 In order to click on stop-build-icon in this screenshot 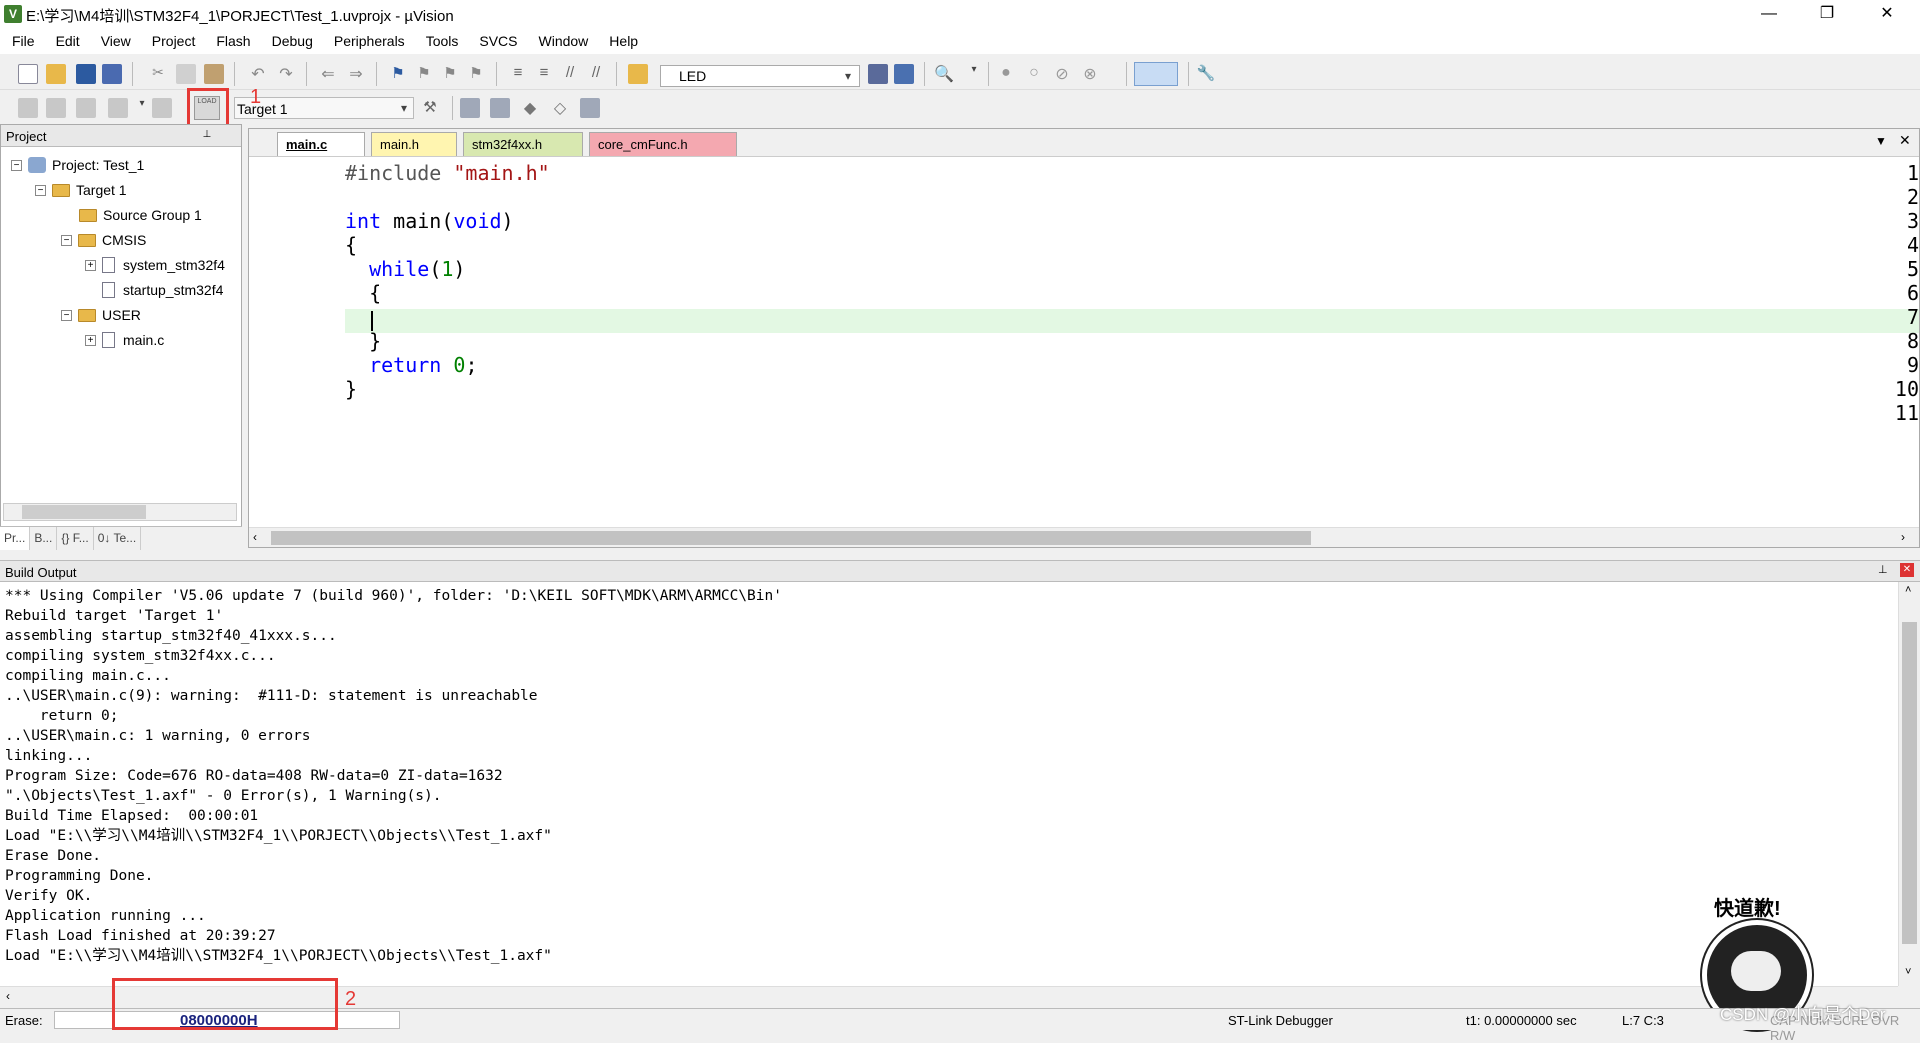, I will do `click(162, 108)`.